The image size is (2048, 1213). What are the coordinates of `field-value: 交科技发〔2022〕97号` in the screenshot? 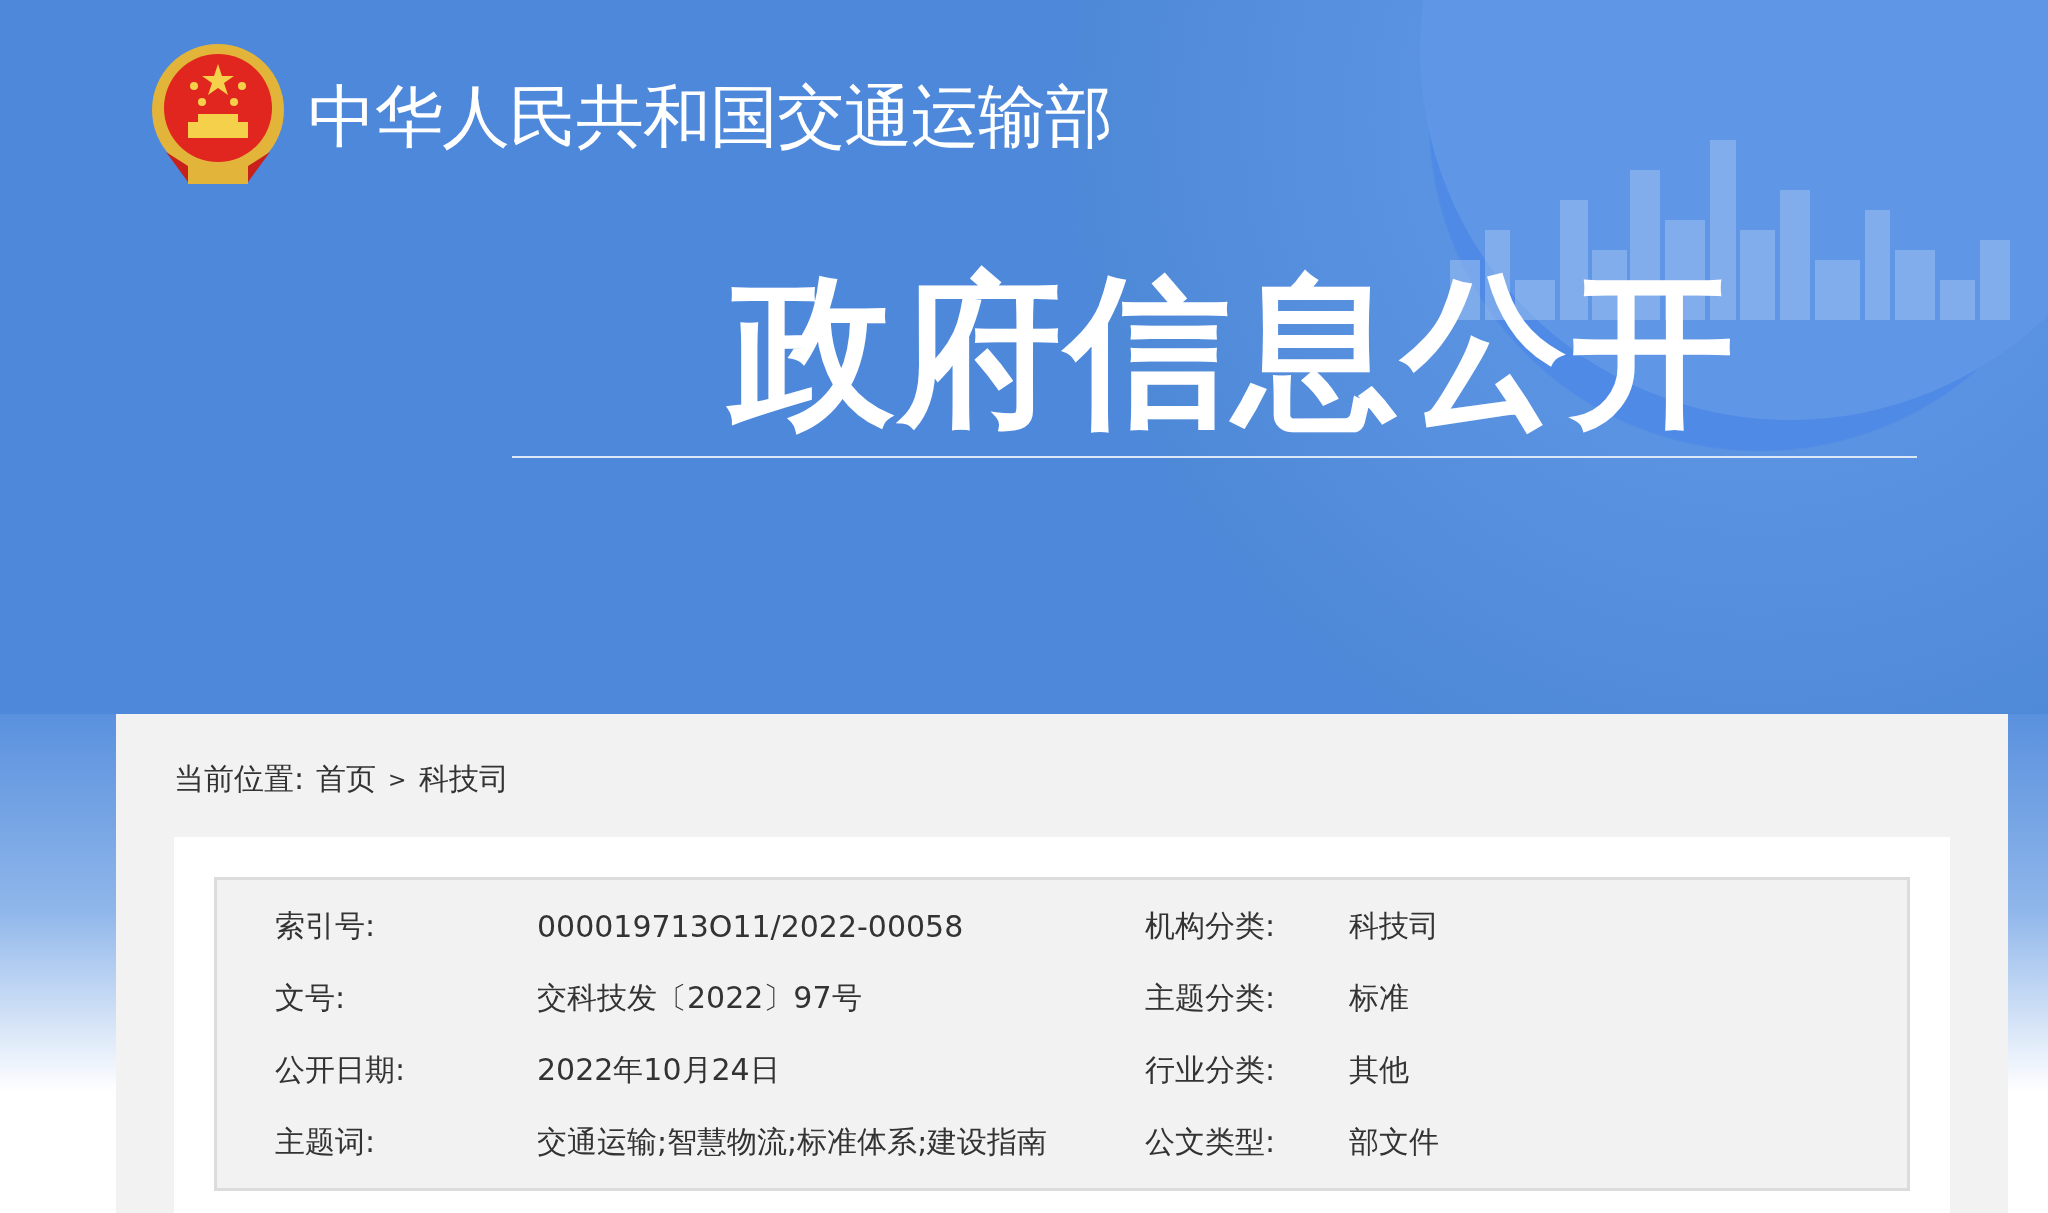 It's located at (700, 997).